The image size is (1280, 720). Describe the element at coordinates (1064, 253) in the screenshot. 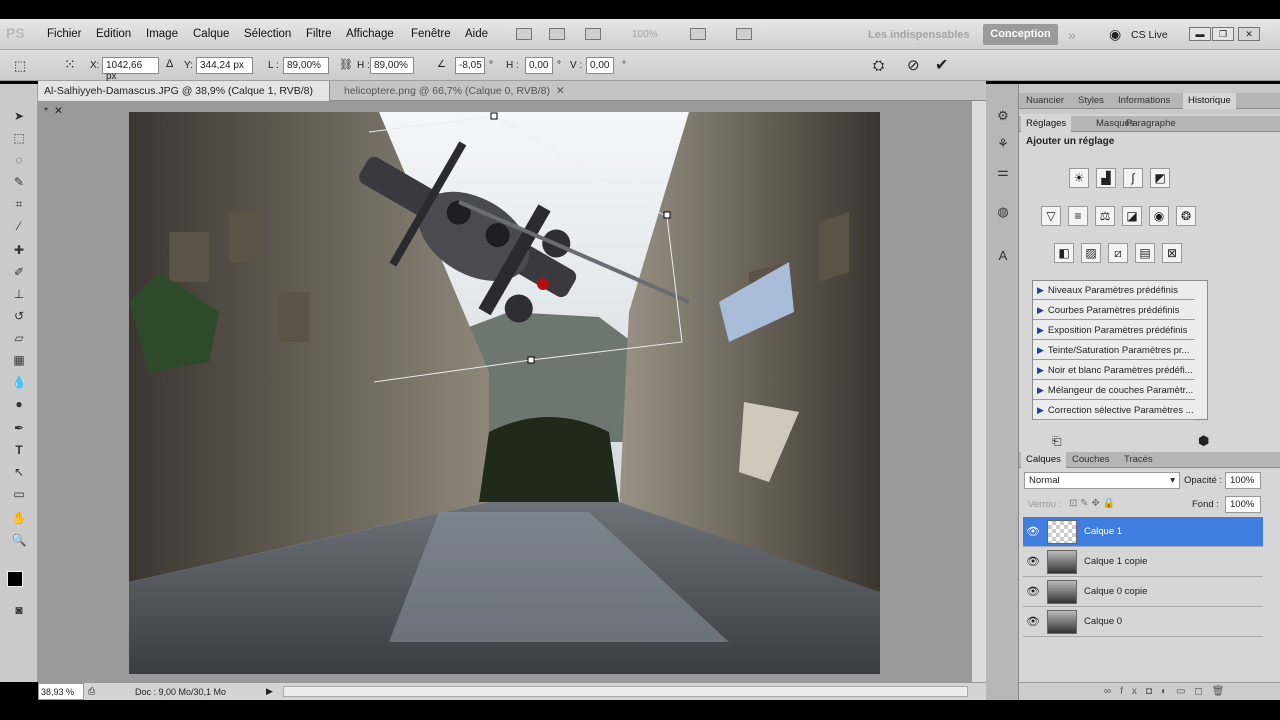

I see `invert-icon: ◧` at that location.